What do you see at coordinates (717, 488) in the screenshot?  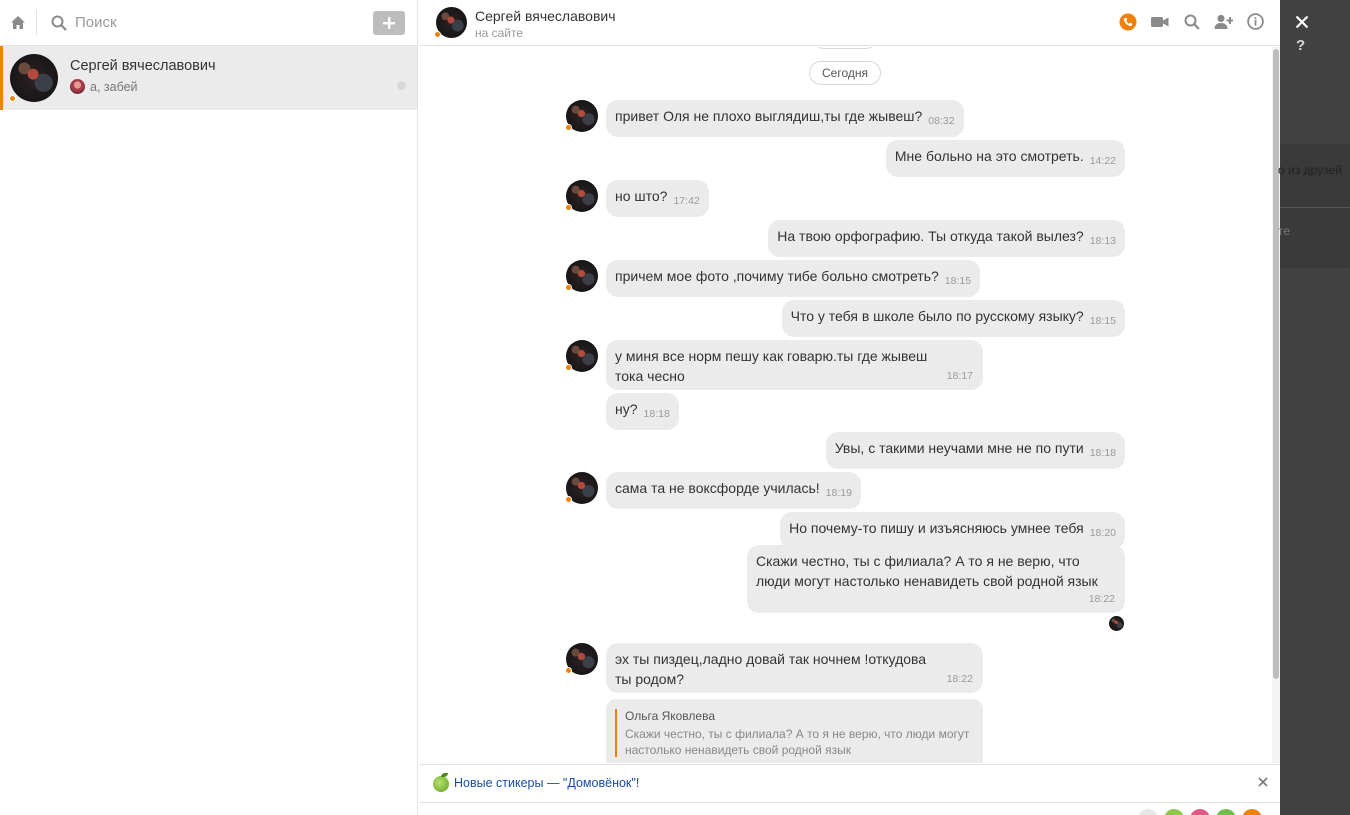 I see `message-text: сама та не воксфорде училась!` at bounding box center [717, 488].